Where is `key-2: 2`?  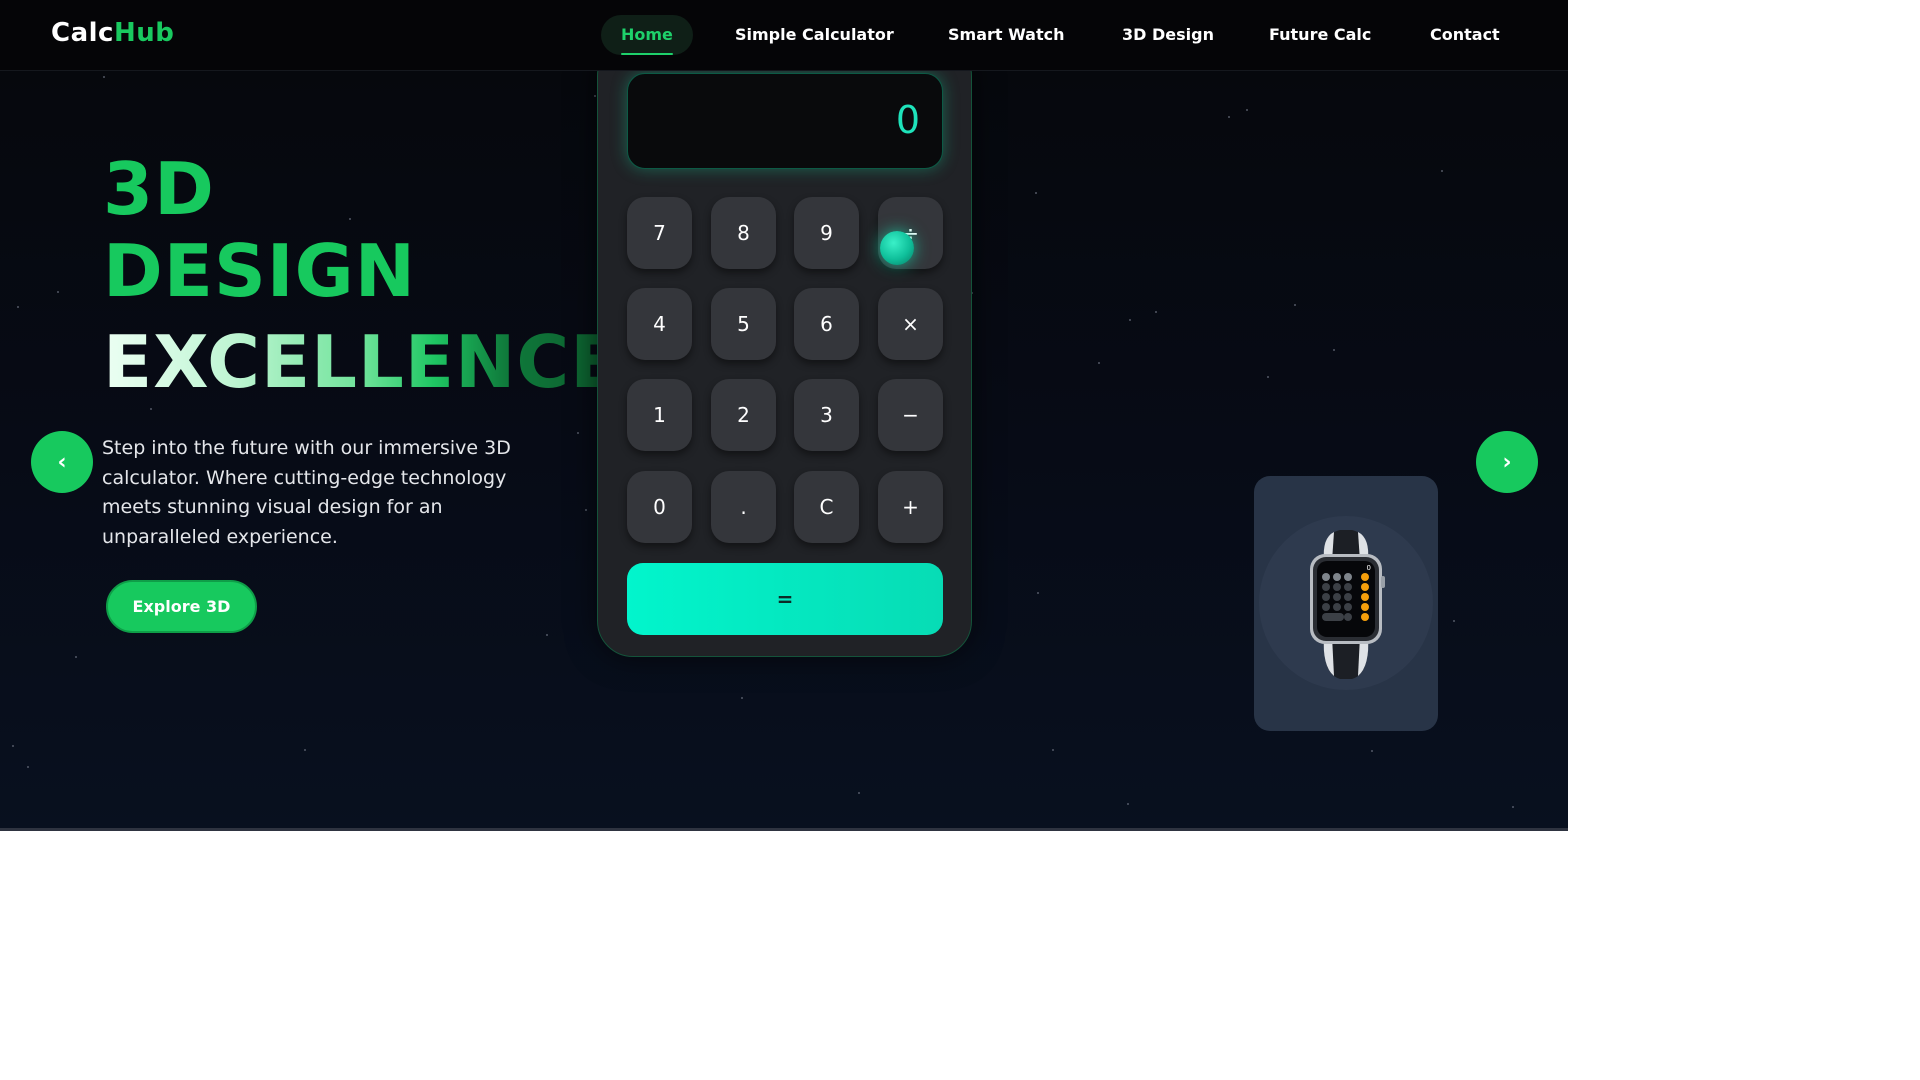
key-2: 2 is located at coordinates (743, 415).